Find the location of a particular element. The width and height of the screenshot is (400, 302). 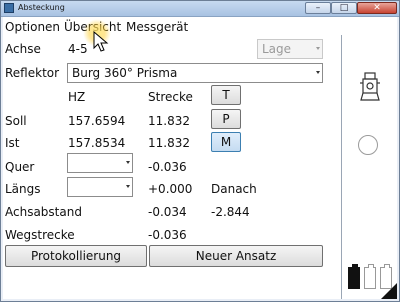

reflektor-dropdown: Burg 360° Prisma is located at coordinates (195, 73).